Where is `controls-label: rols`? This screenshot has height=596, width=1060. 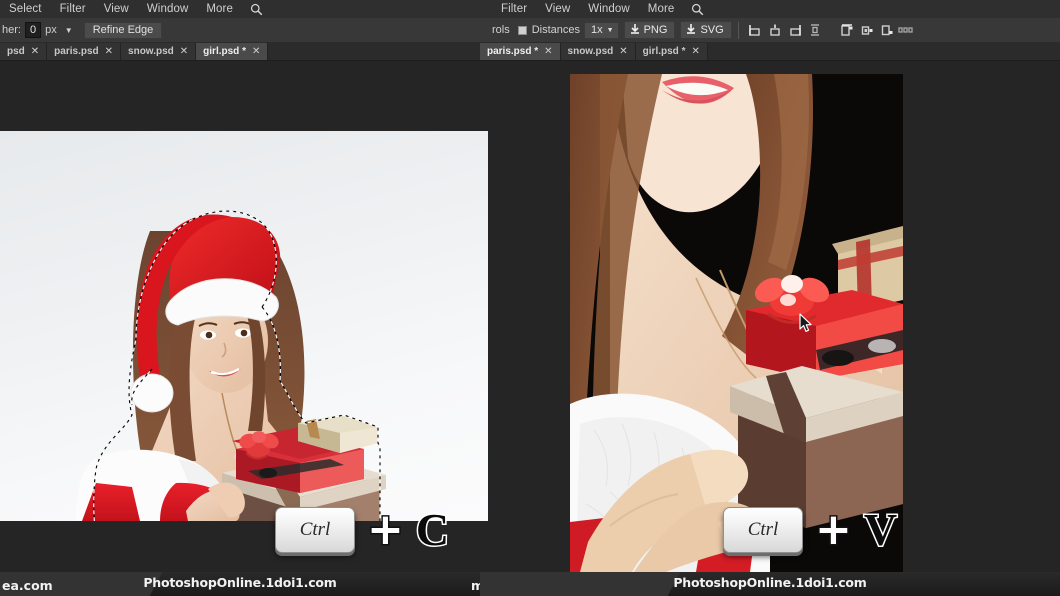
controls-label: rols is located at coordinates (501, 30).